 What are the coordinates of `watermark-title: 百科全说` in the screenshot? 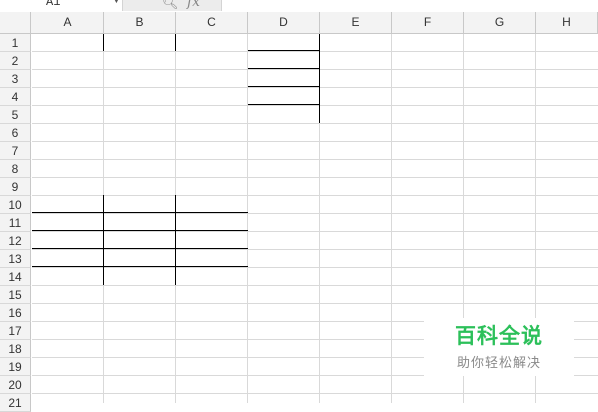 It's located at (499, 336).